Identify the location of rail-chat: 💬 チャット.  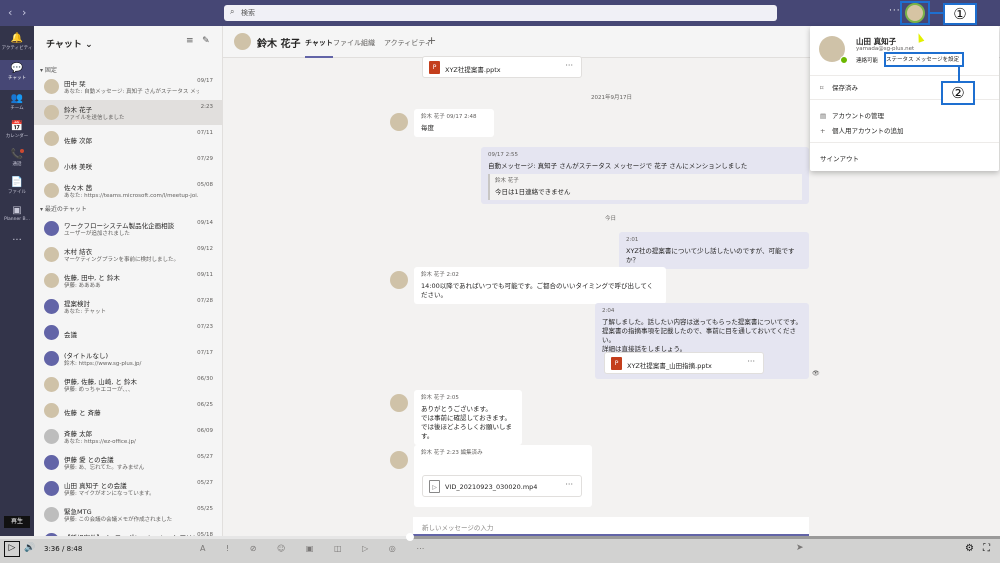
(17, 75).